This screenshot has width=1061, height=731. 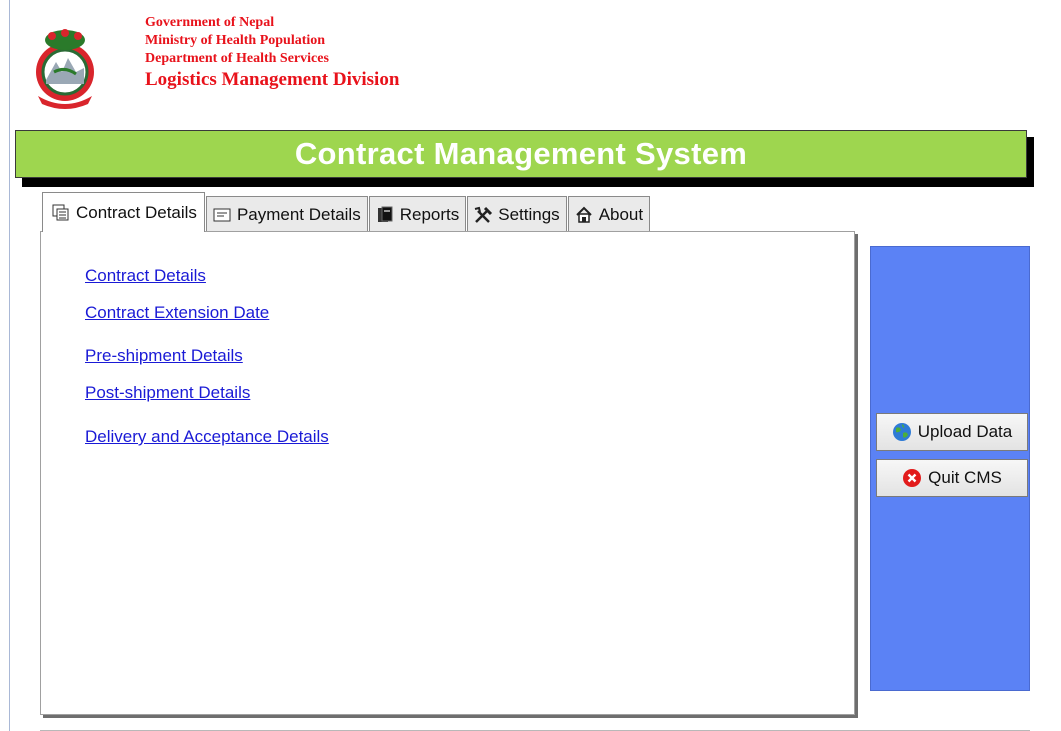 What do you see at coordinates (65, 69) in the screenshot?
I see `nepal-emblem-logo` at bounding box center [65, 69].